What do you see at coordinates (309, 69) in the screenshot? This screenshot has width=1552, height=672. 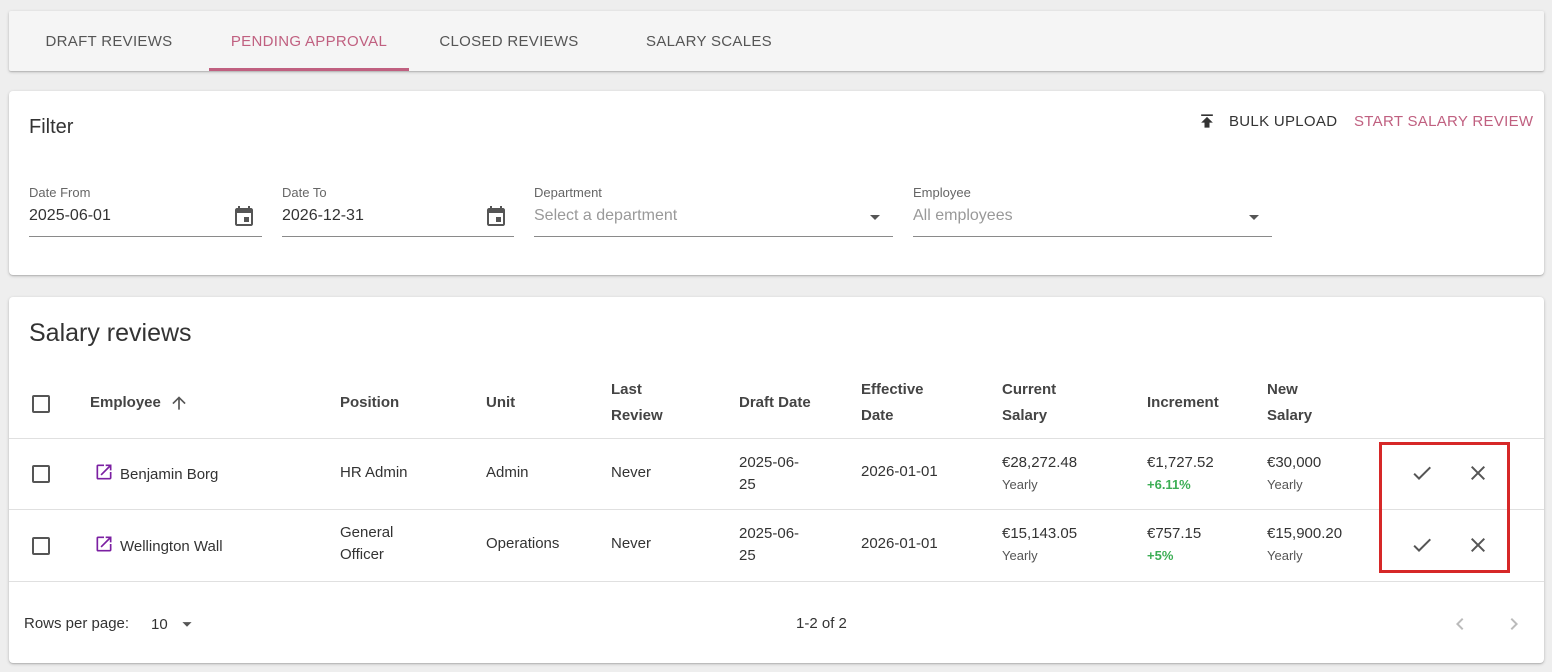 I see `active-tab-indicator` at bounding box center [309, 69].